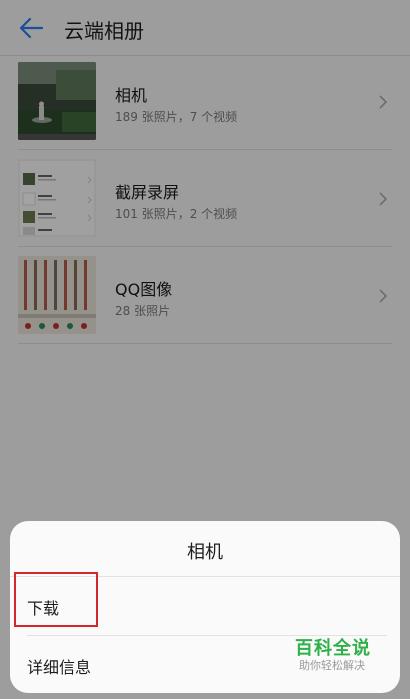 The width and height of the screenshot is (410, 699). What do you see at coordinates (205, 552) in the screenshot?
I see `sheet-title: 相机` at bounding box center [205, 552].